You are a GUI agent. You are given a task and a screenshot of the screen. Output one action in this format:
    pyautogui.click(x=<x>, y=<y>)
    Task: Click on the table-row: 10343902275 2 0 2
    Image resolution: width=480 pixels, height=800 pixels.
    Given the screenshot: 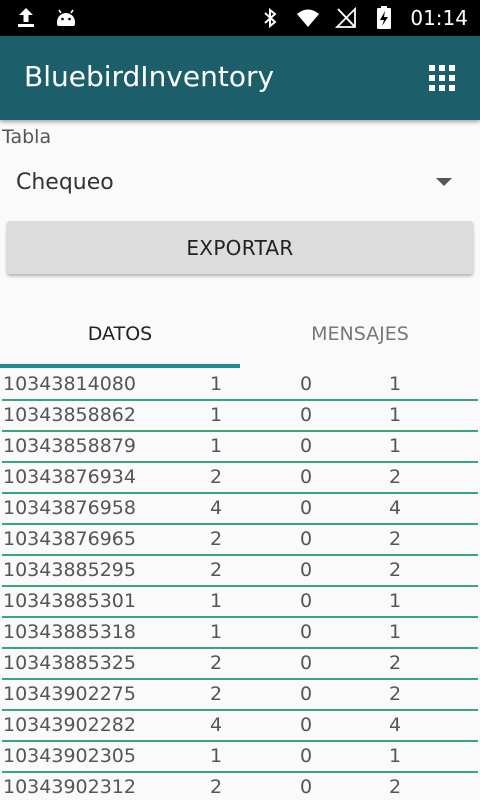 What is the action you would take?
    pyautogui.click(x=240, y=695)
    